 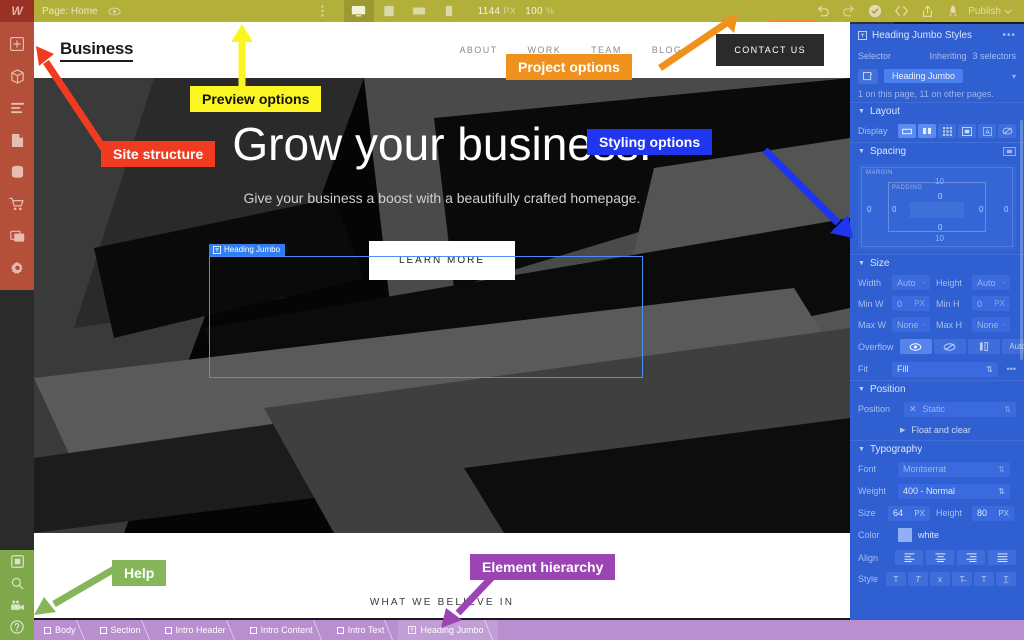 I want to click on canvas-width-readout: 1144 PX 100 %, so click(x=516, y=11).